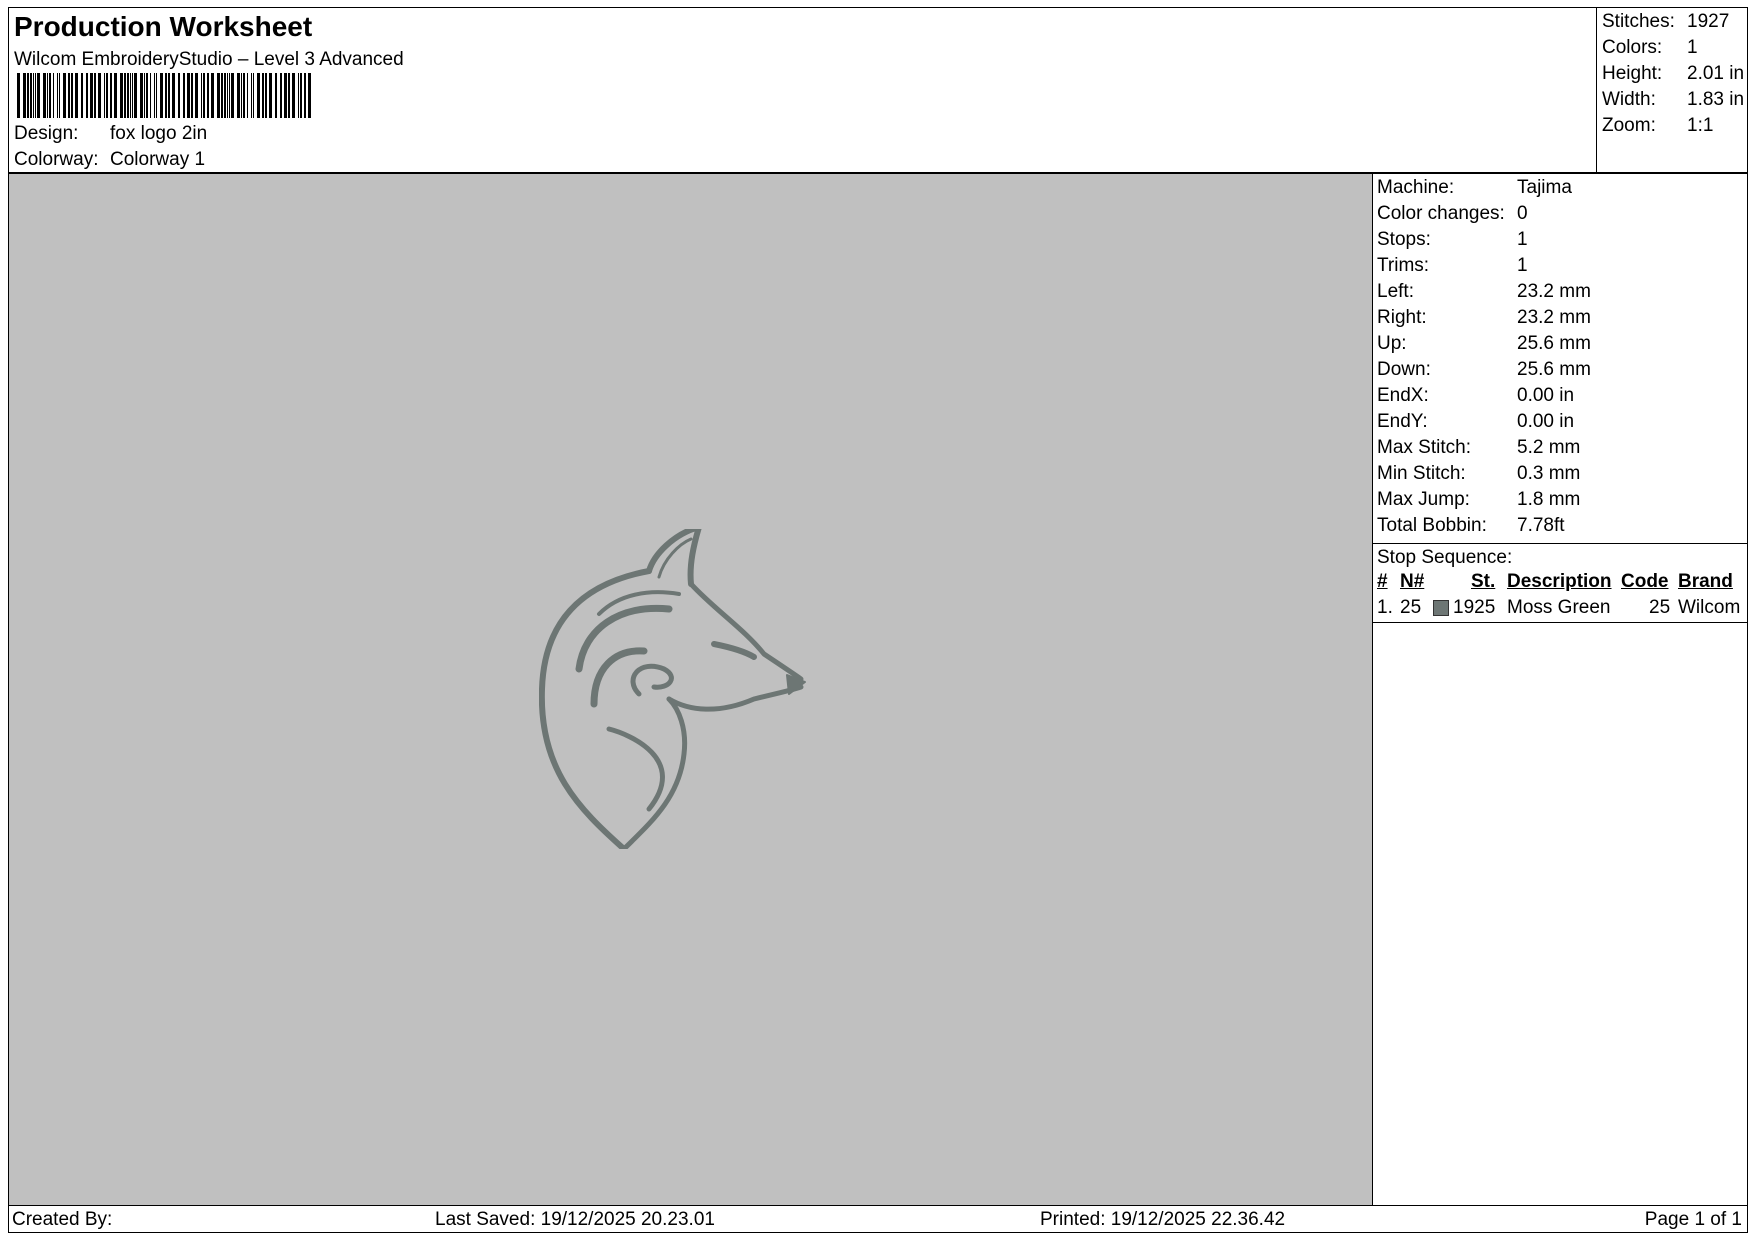 The height and width of the screenshot is (1240, 1755). I want to click on row-brand: Wilcom, so click(1709, 607).